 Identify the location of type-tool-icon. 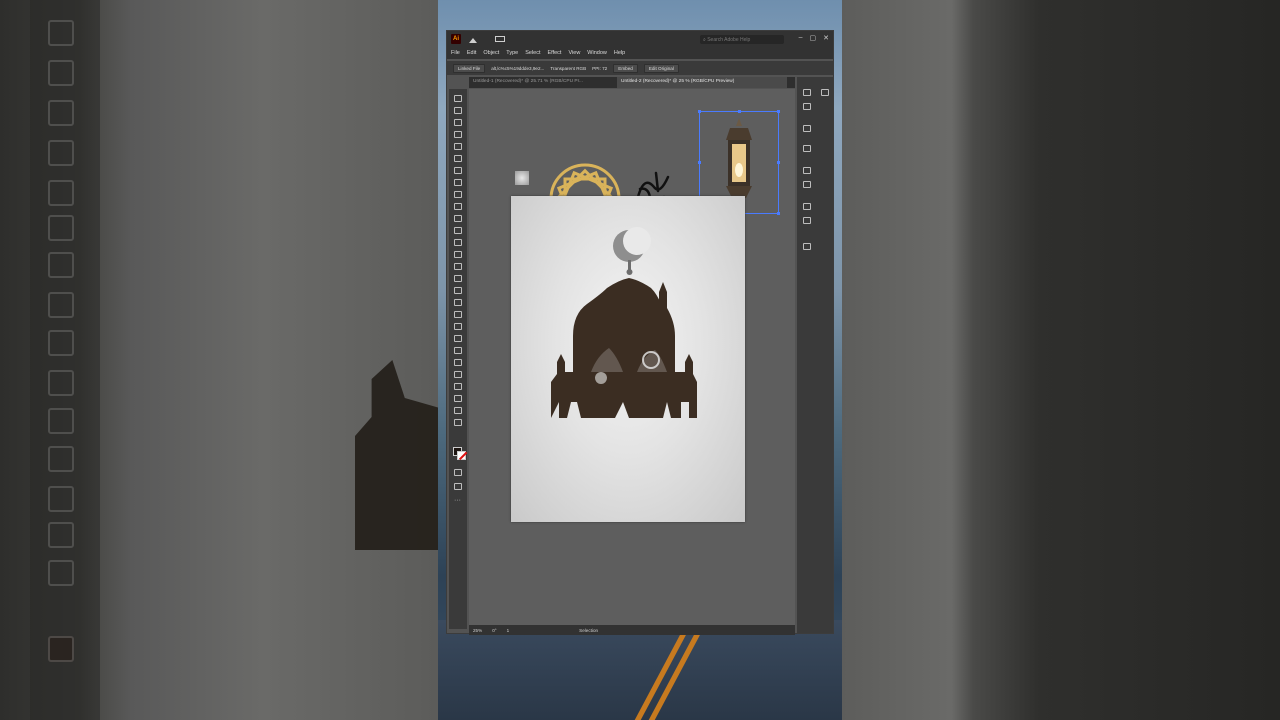
(458, 170).